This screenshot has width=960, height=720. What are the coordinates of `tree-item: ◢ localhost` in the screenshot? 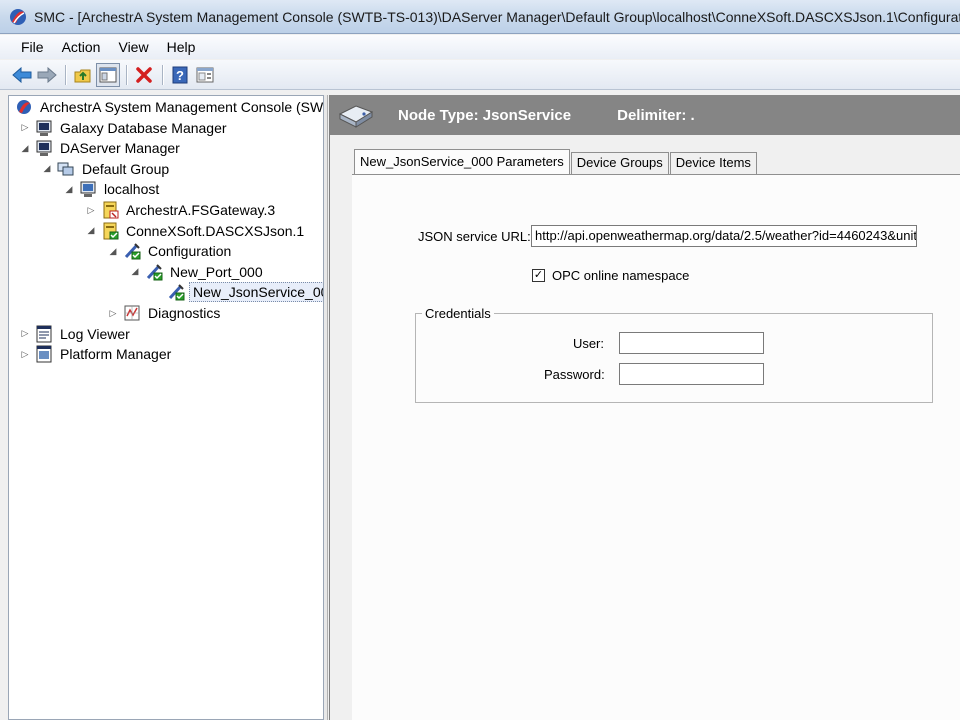 It's located at (112, 189).